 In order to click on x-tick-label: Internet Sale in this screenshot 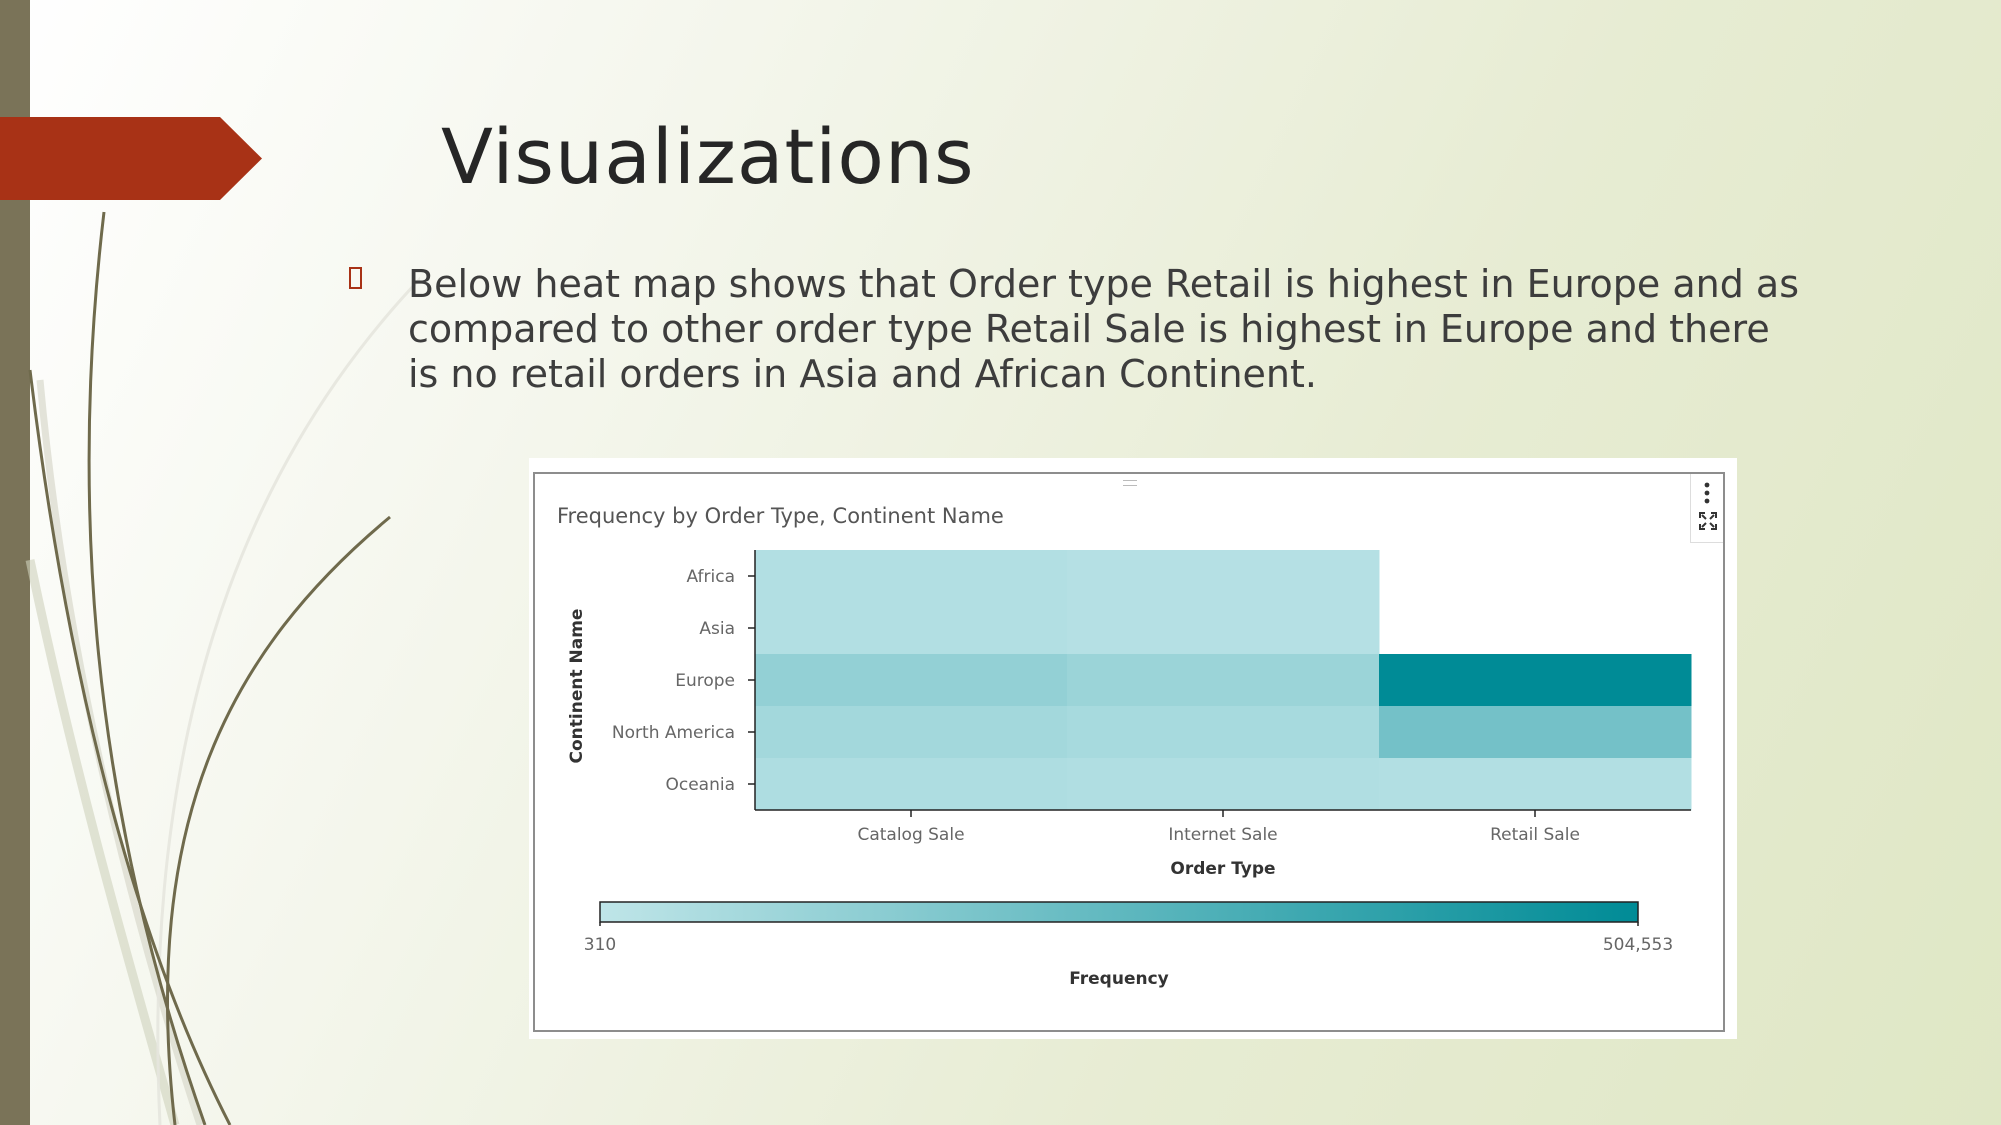, I will do `click(1222, 835)`.